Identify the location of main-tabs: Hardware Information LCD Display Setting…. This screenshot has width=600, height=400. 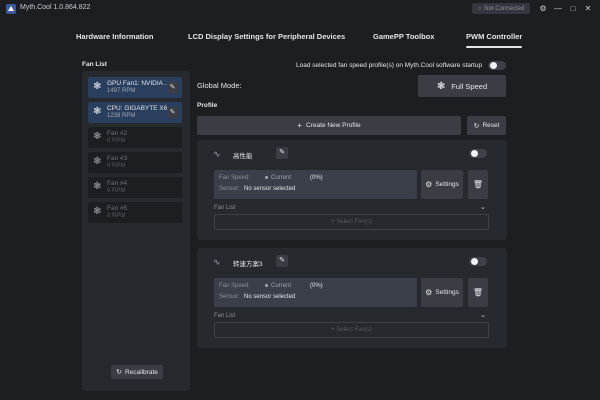
(300, 38).